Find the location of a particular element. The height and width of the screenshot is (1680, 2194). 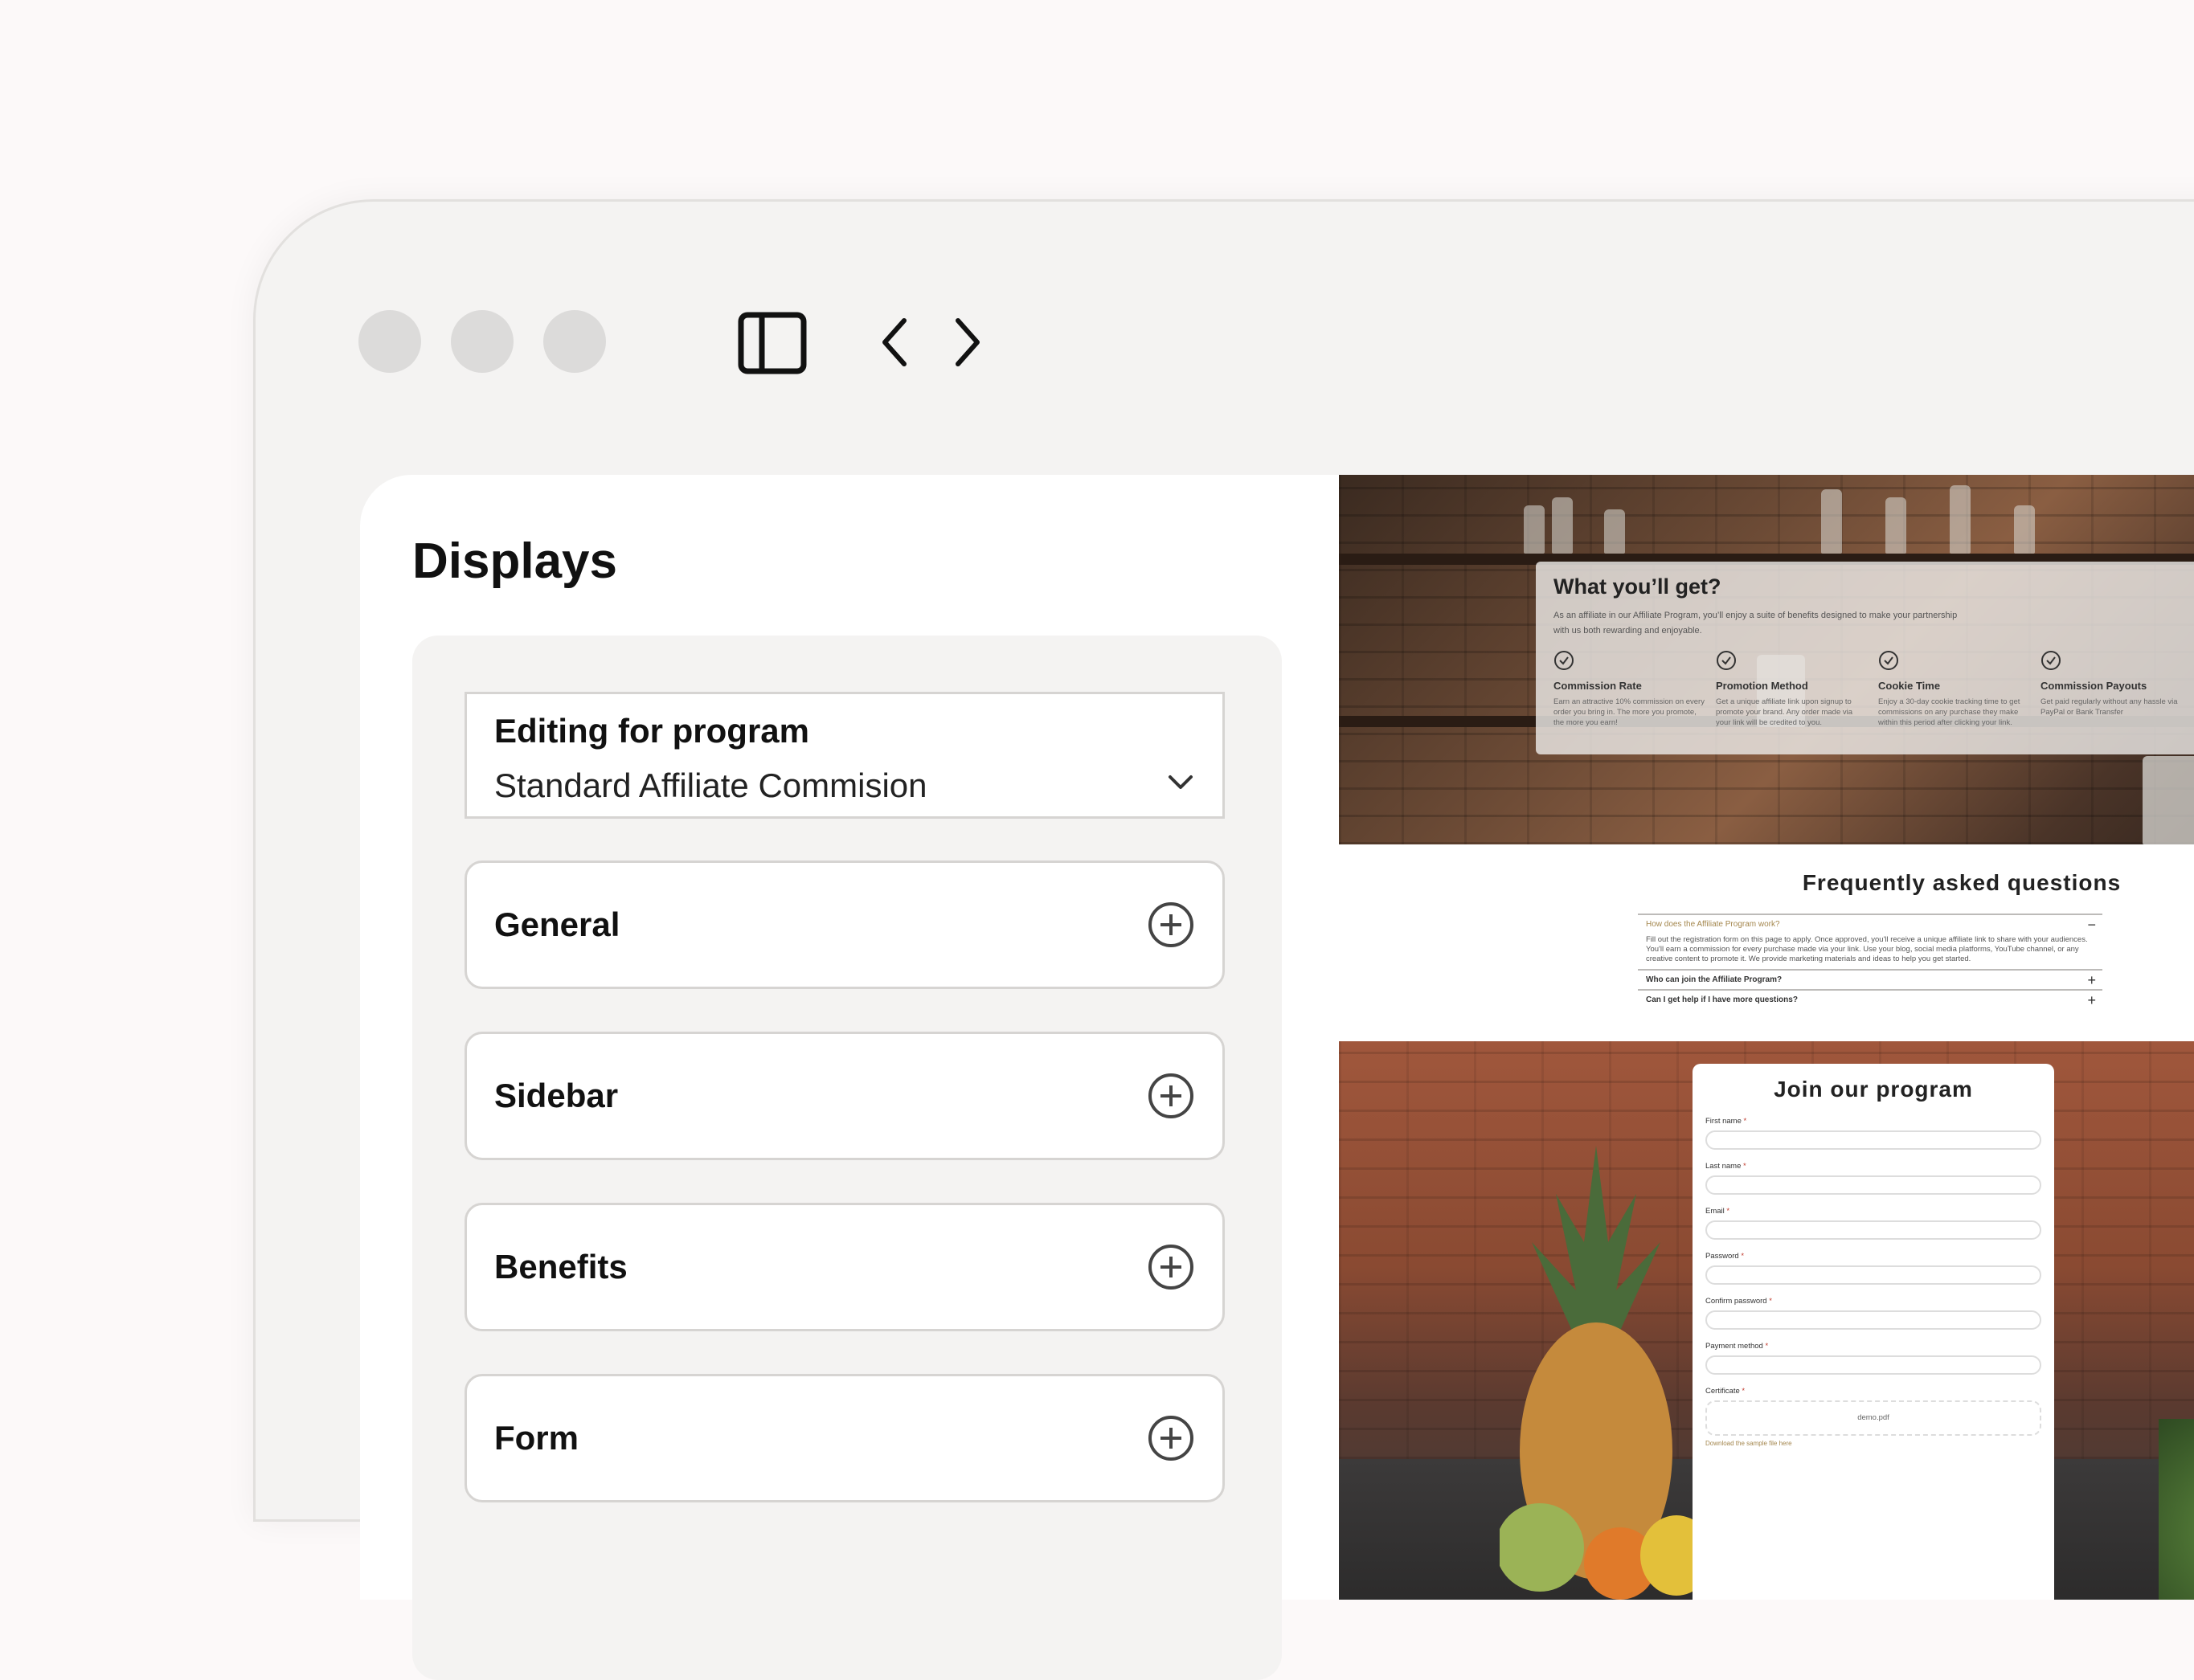

section-label: Form is located at coordinates (536, 1438).